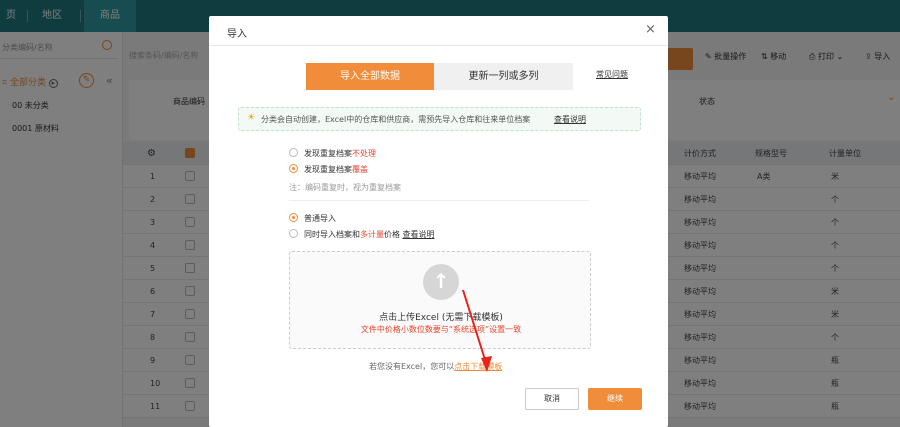 The image size is (900, 427). What do you see at coordinates (293, 233) in the screenshot?
I see `radio-multi-unit-import` at bounding box center [293, 233].